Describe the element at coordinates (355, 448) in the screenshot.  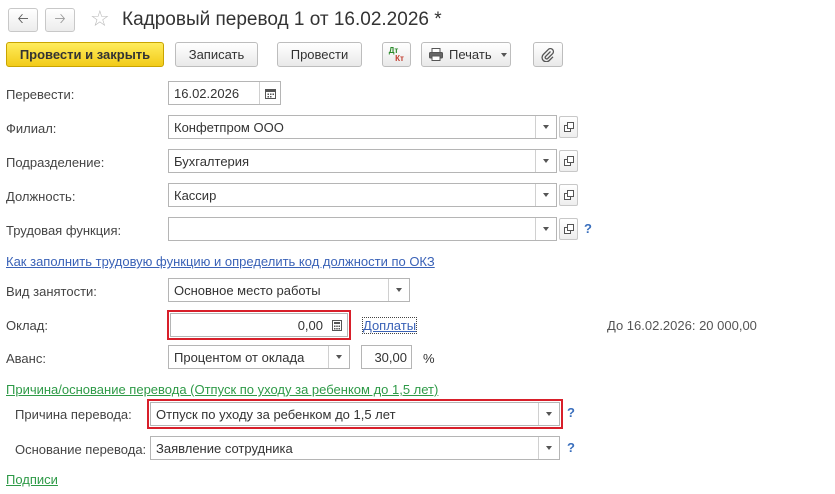
I see `basis-field: Заявление сотрудника` at that location.